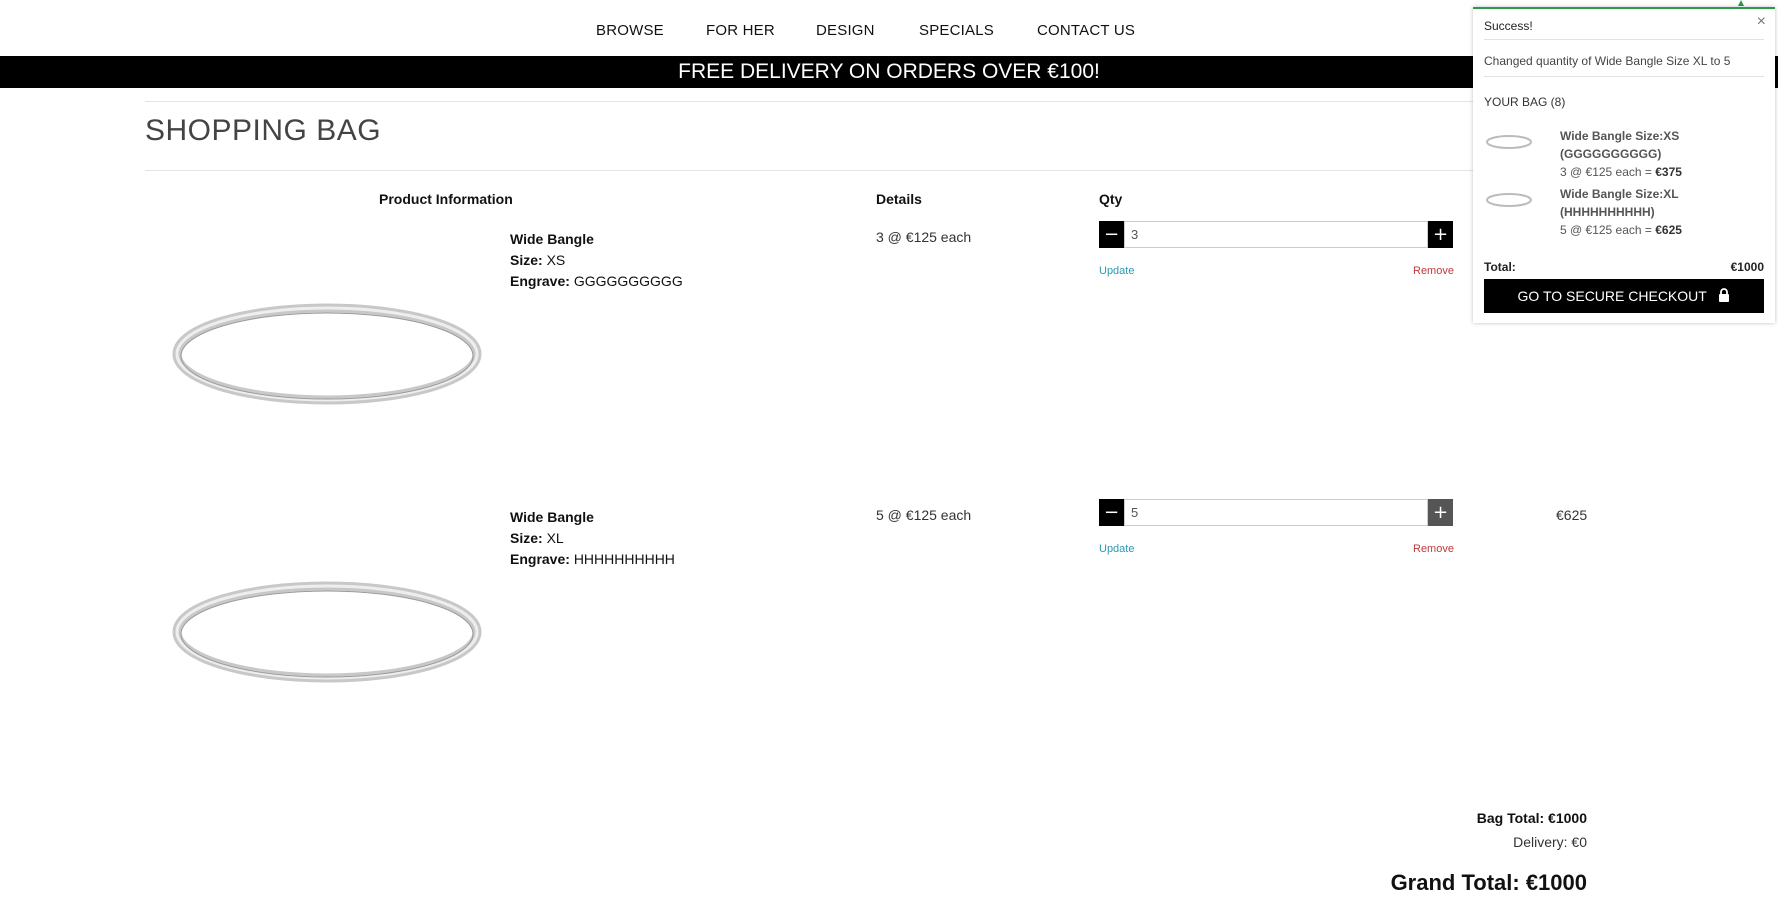 Image resolution: width=1778 pixels, height=903 pixels. I want to click on mini-item-total: €375, so click(1668, 172).